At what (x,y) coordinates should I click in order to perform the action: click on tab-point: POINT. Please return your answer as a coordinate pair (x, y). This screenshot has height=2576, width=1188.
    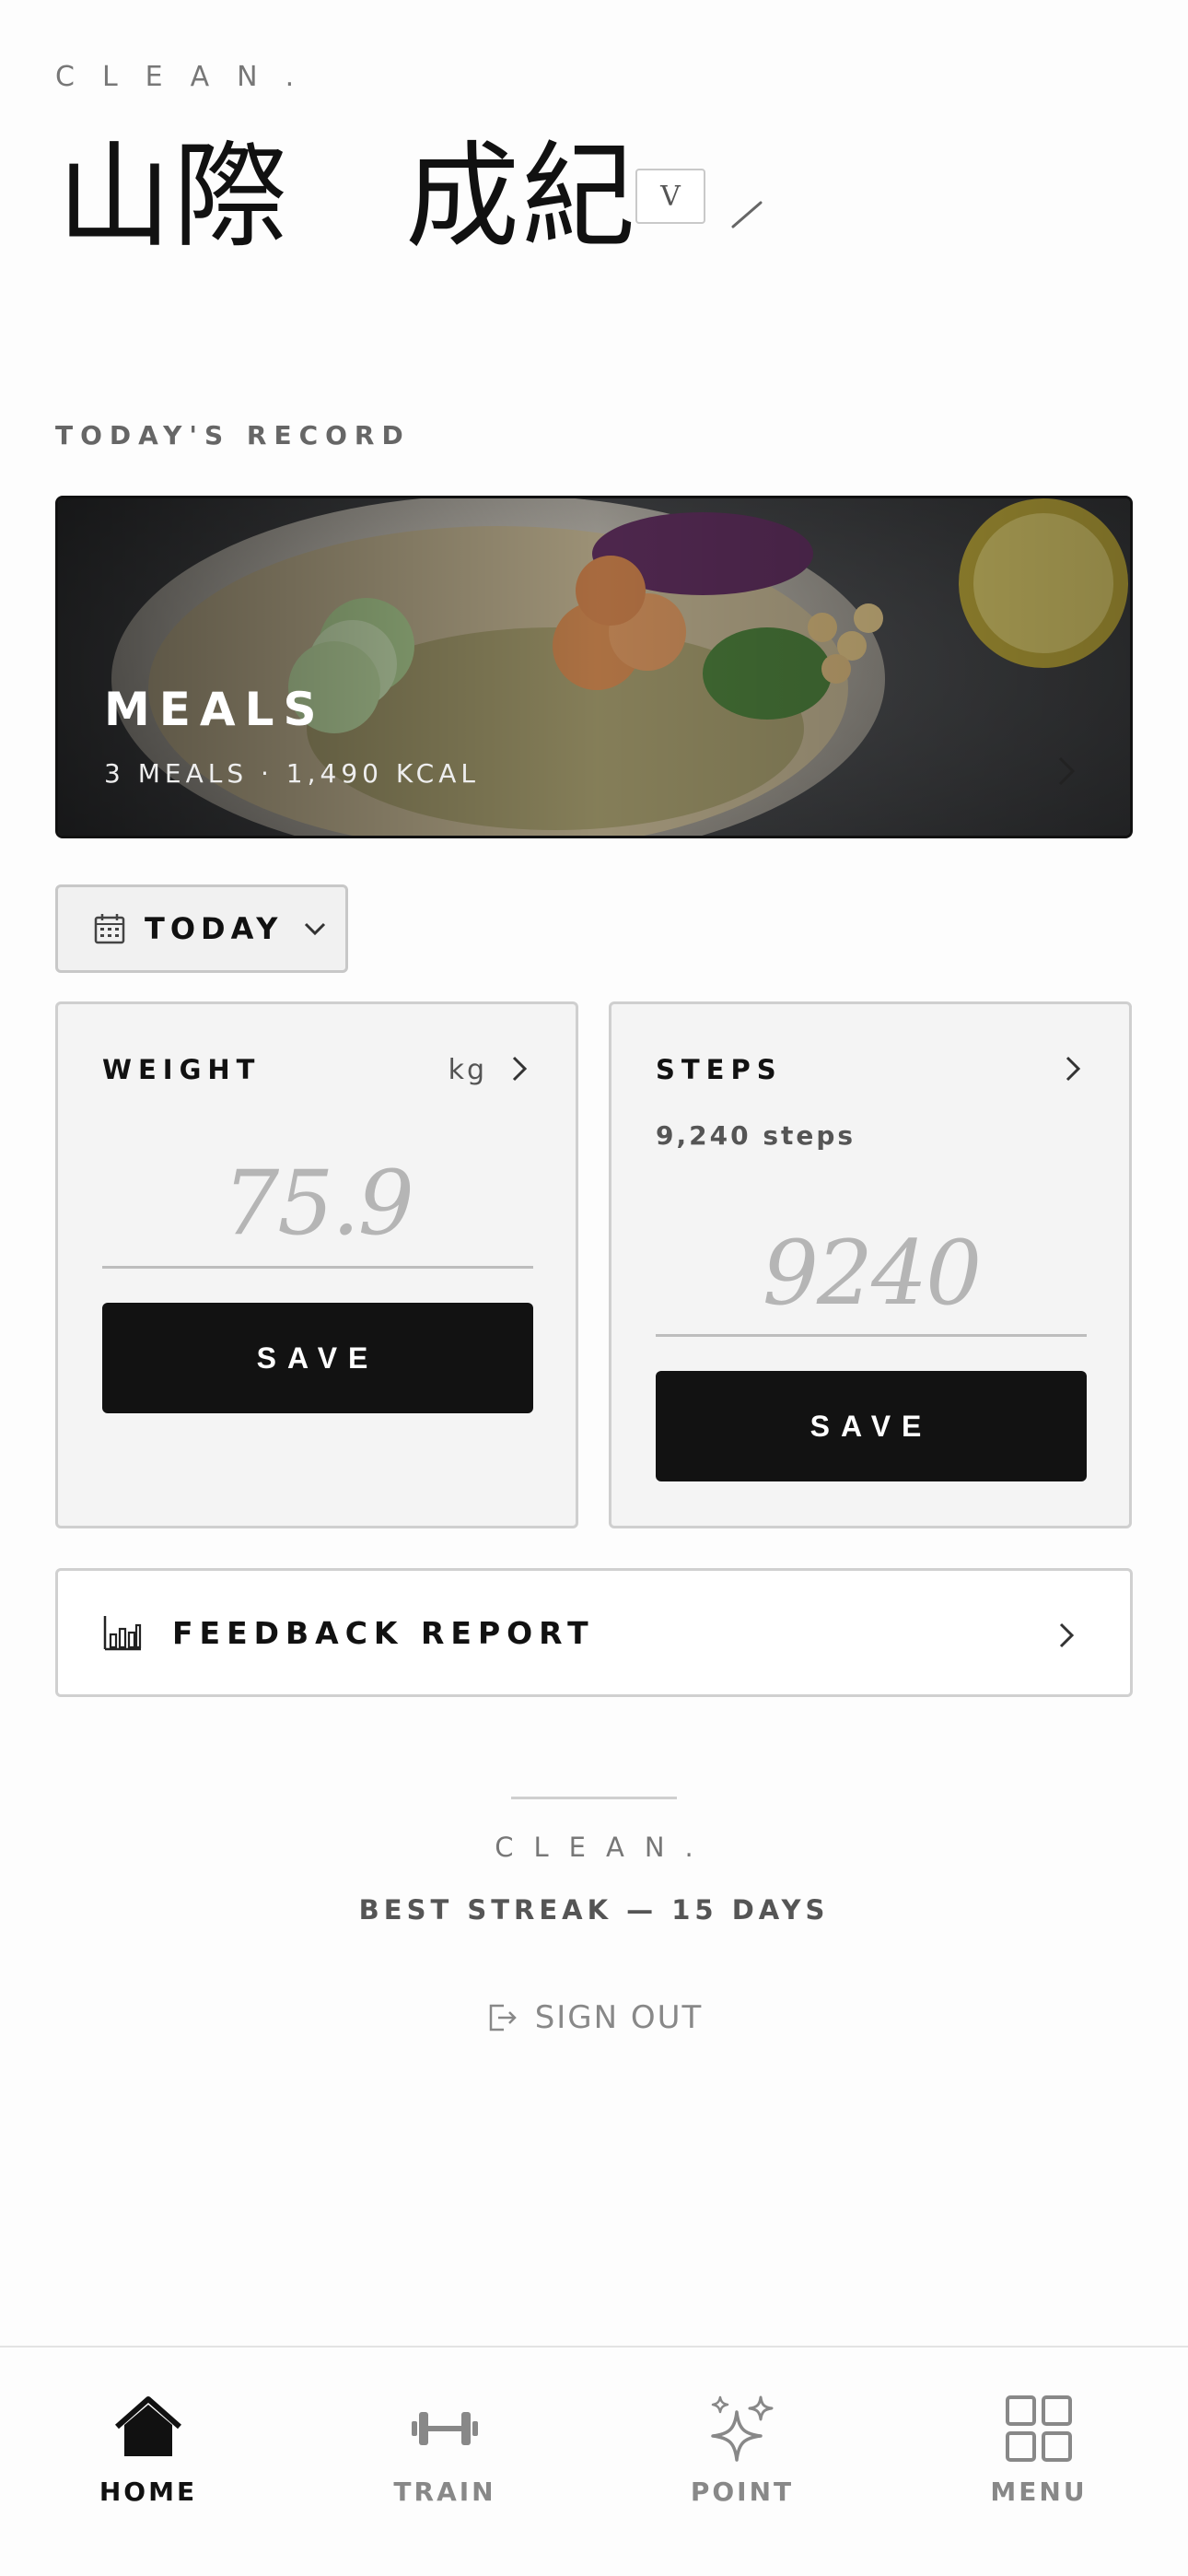
    Looking at the image, I should click on (742, 2462).